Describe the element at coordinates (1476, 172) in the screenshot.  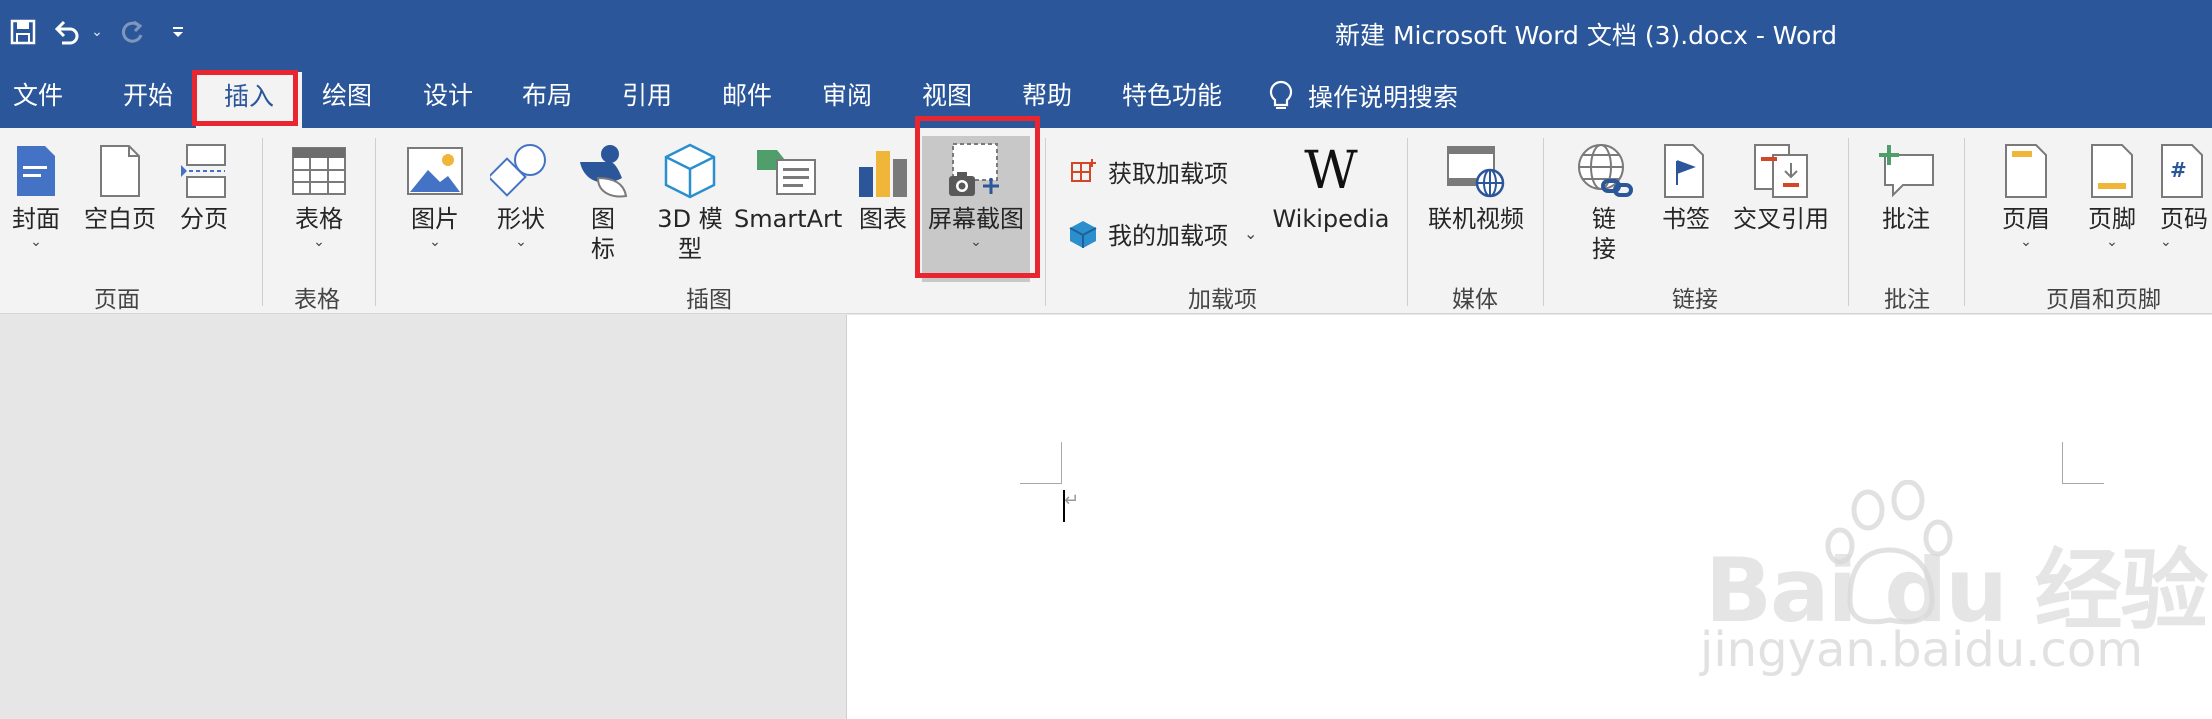
I see `online-video-icon` at that location.